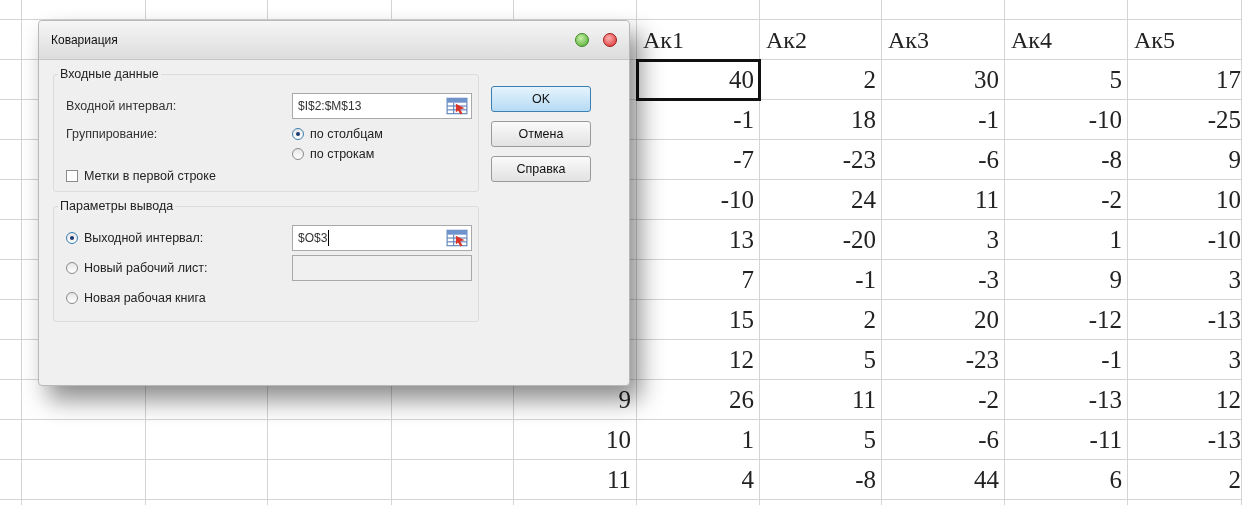  I want to click on option-label: по строкам, so click(342, 154).